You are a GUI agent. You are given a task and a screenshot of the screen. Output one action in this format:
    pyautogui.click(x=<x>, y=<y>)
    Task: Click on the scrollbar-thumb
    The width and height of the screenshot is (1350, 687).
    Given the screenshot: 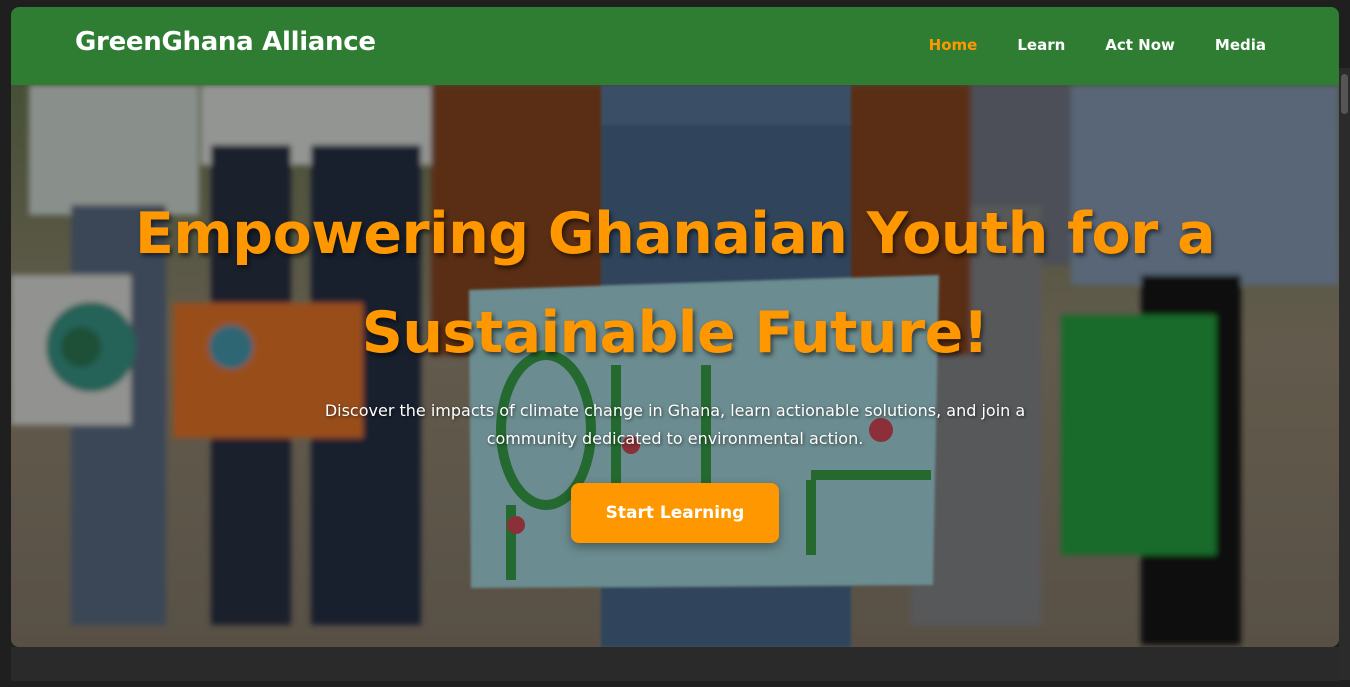 What is the action you would take?
    pyautogui.click(x=1344, y=94)
    